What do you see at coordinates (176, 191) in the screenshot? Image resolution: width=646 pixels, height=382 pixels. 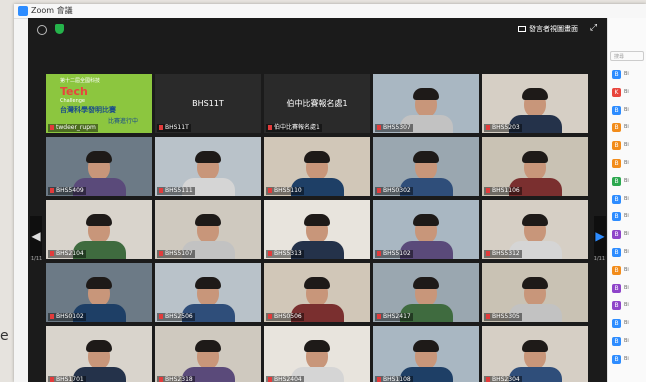 I see `participant-name-label: BHS5111` at bounding box center [176, 191].